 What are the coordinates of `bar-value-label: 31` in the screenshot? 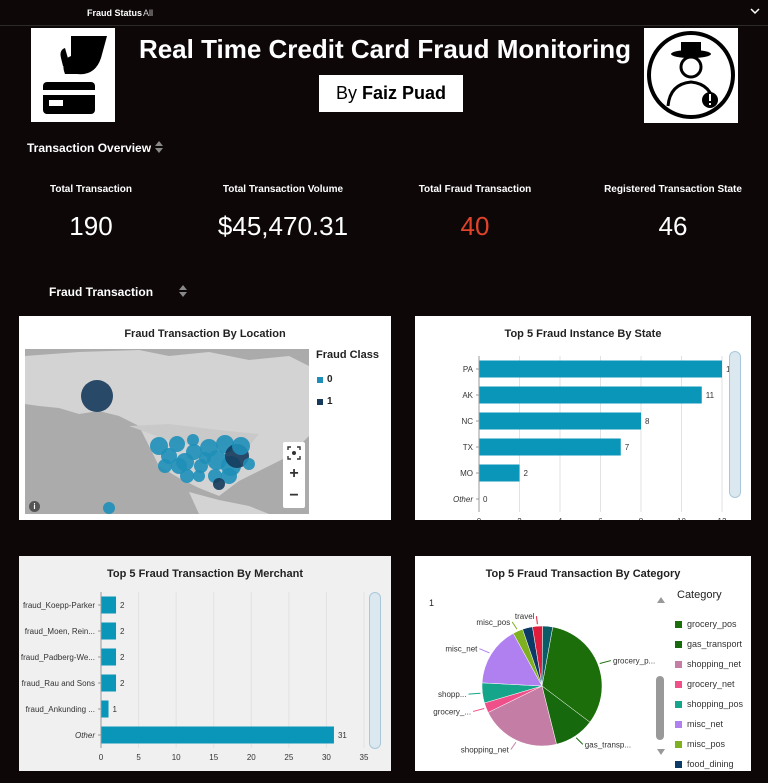 It's located at (342, 735).